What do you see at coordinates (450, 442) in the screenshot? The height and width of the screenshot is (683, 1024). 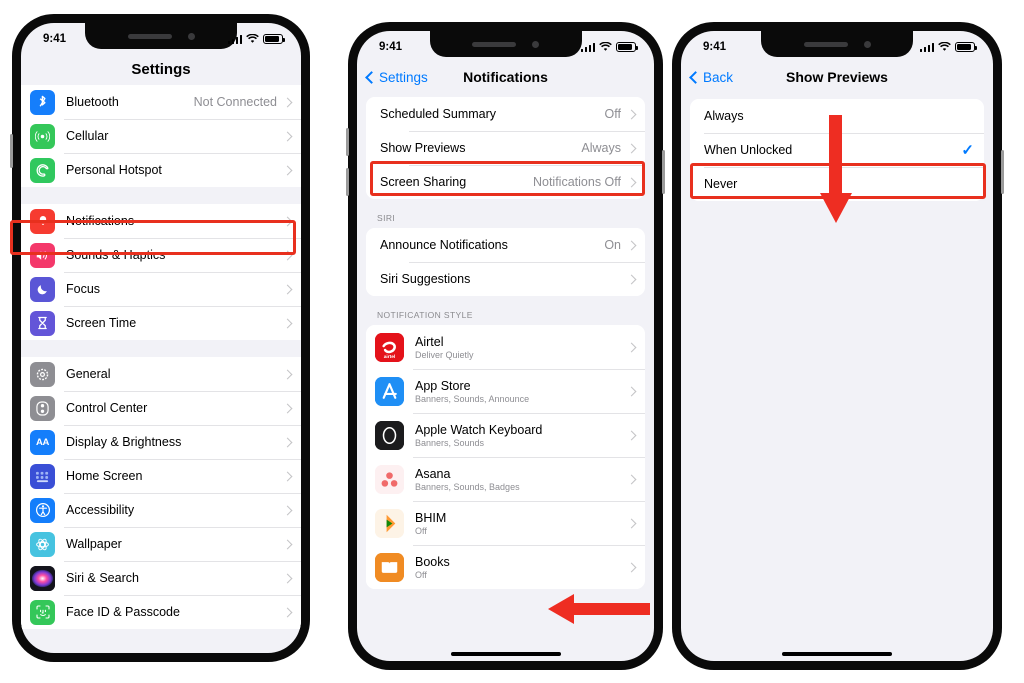 I see `app-detail: Banners, Sounds` at bounding box center [450, 442].